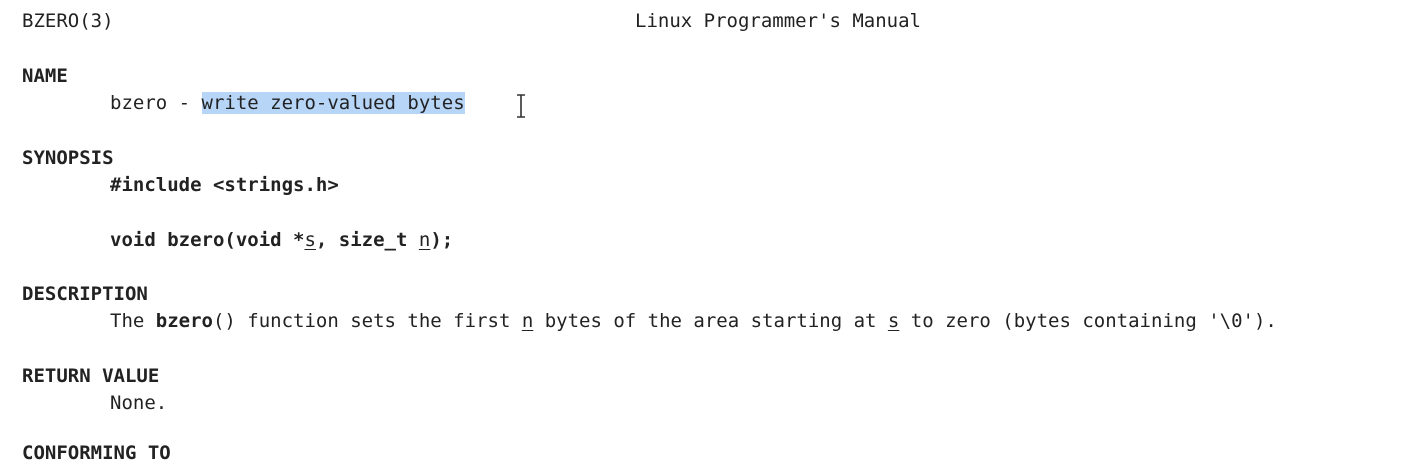 Image resolution: width=1424 pixels, height=467 pixels. I want to click on synopsis-prototype: void bzero(void *s, size_t n);, so click(281, 240).